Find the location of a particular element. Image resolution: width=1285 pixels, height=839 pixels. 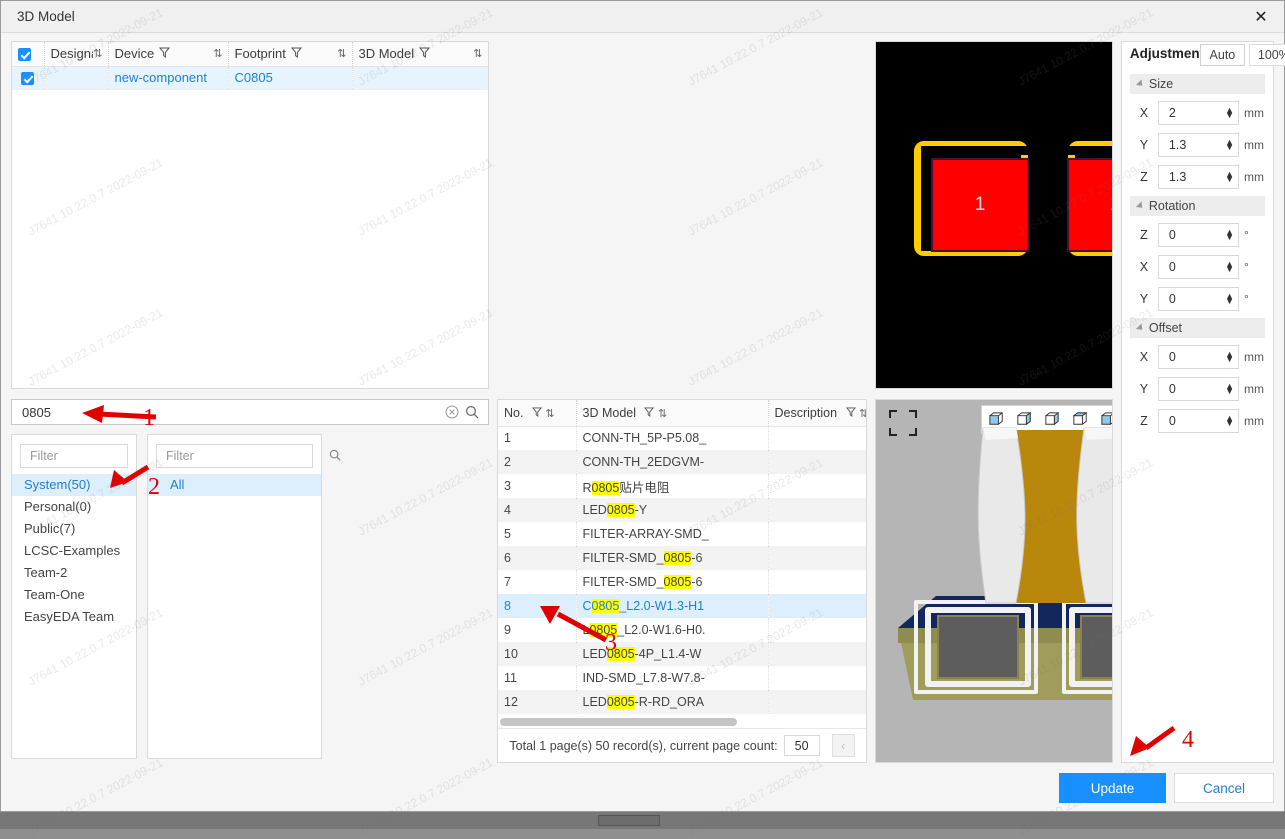

cell-model-name: CONN-TH_2EDGVM- is located at coordinates (672, 462).